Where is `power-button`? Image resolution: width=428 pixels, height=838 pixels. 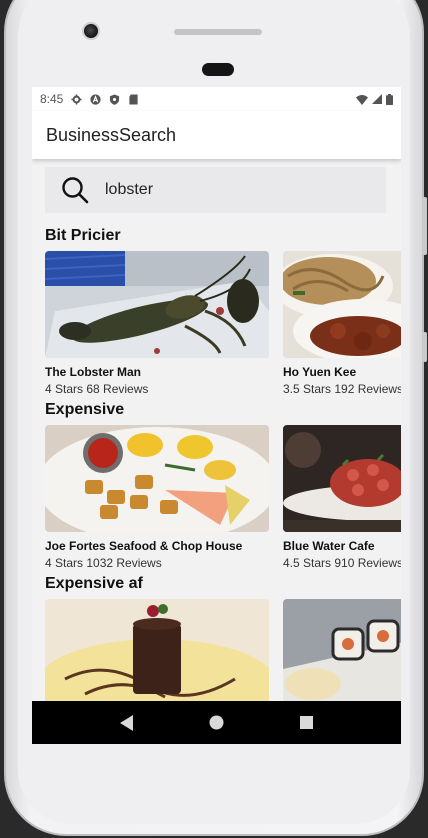
power-button is located at coordinates (424, 347).